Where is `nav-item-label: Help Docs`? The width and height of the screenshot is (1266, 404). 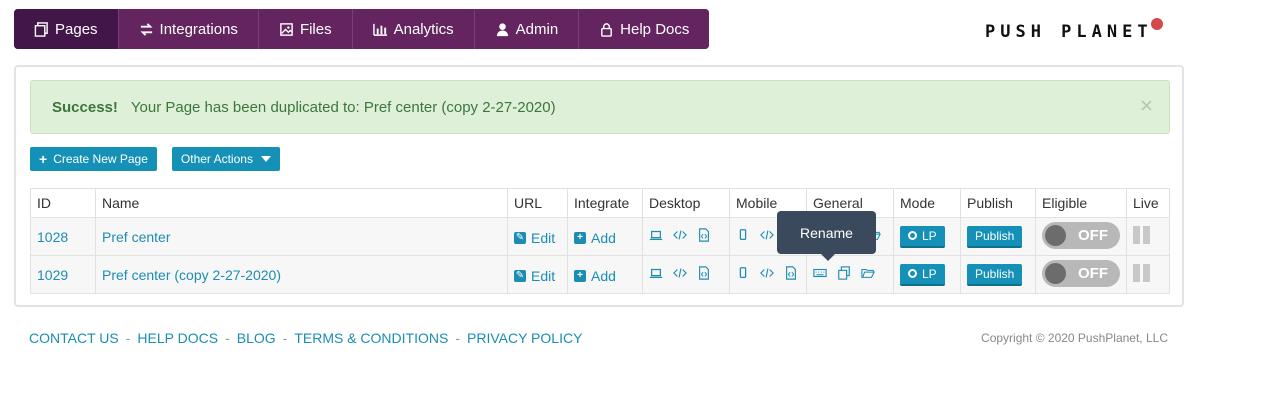 nav-item-label: Help Docs is located at coordinates (655, 29).